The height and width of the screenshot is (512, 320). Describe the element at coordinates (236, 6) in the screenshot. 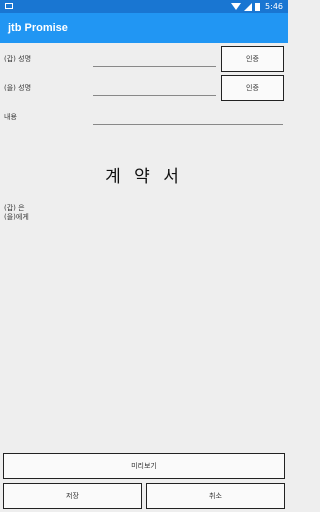

I see `wifi-icon` at that location.